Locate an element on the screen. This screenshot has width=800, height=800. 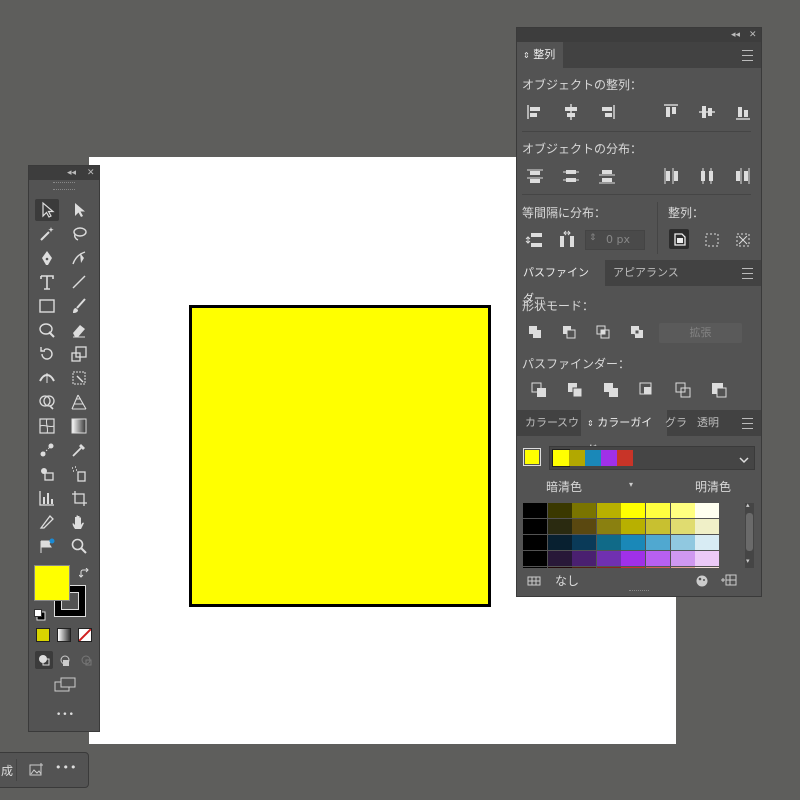
drag-handle is located at coordinates (64, 186).